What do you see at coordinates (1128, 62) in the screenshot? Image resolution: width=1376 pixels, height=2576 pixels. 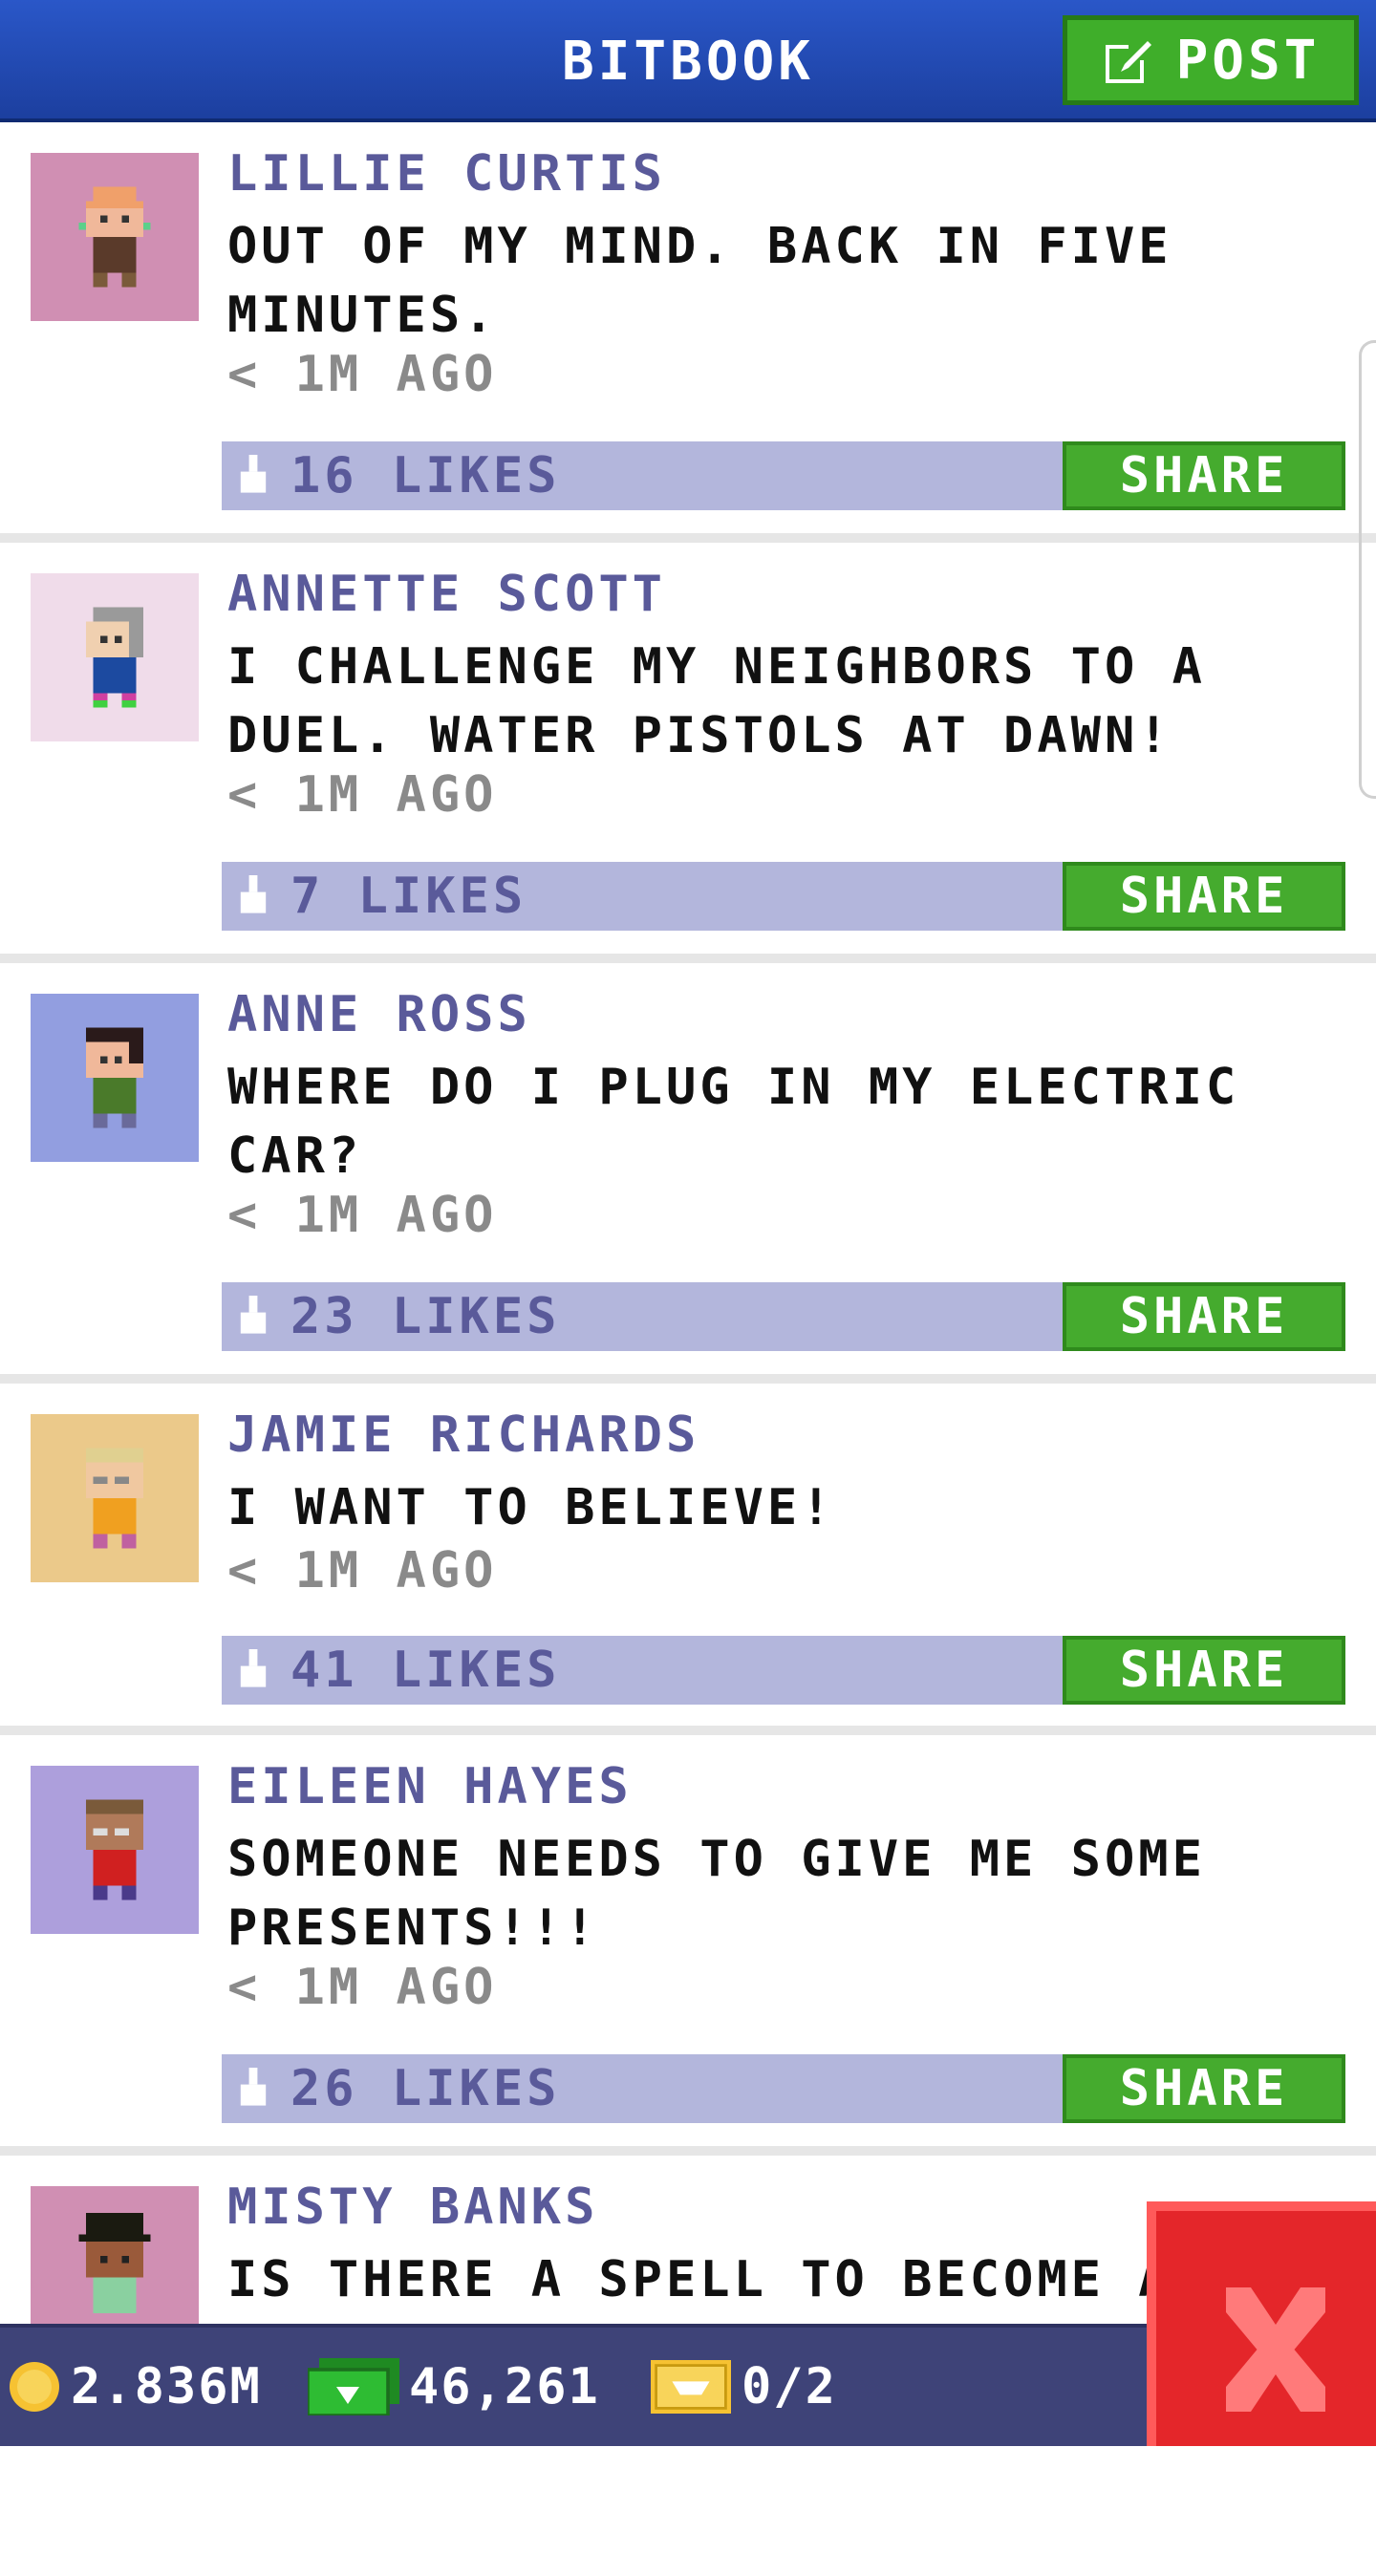 I see `compose-icon` at bounding box center [1128, 62].